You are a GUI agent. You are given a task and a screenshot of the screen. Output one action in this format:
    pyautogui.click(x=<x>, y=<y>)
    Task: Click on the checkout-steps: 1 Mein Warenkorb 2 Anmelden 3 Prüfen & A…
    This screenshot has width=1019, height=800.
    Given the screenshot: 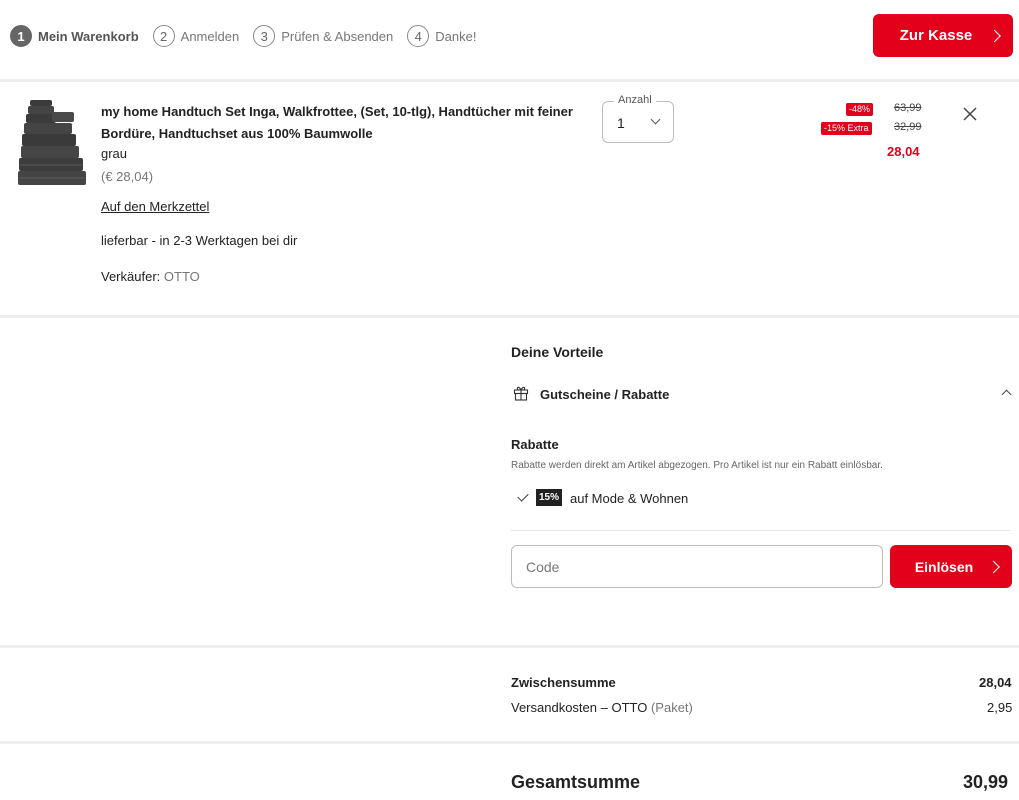 What is the action you would take?
    pyautogui.click(x=250, y=36)
    